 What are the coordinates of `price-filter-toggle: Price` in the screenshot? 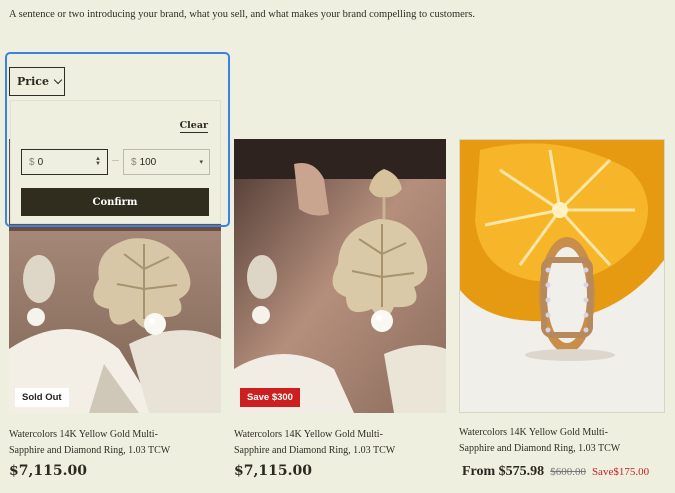 It's located at (37, 81).